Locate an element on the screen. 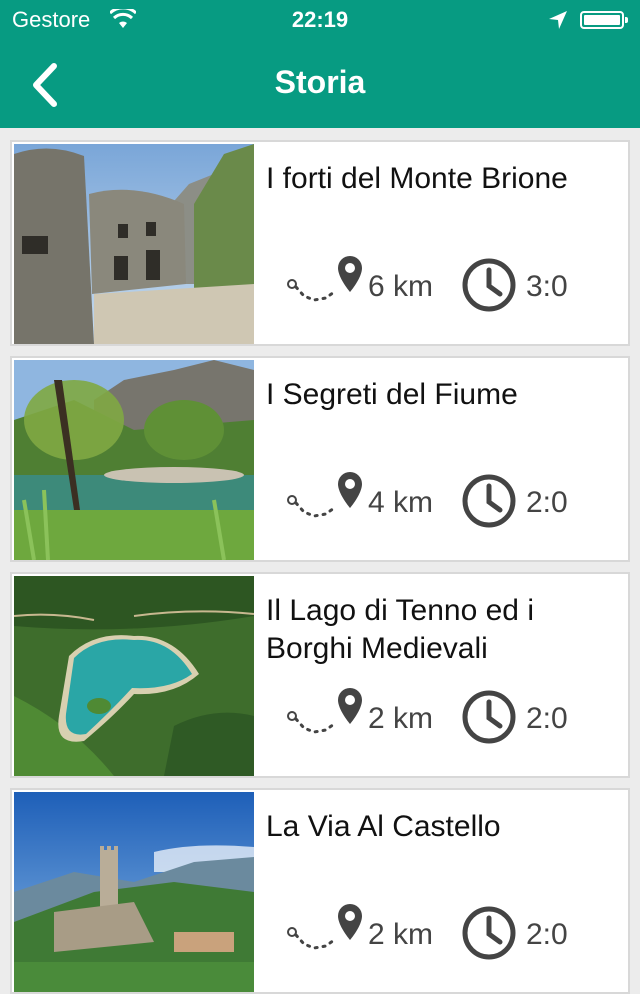 The width and height of the screenshot is (640, 994). page-title: Storia is located at coordinates (320, 82).